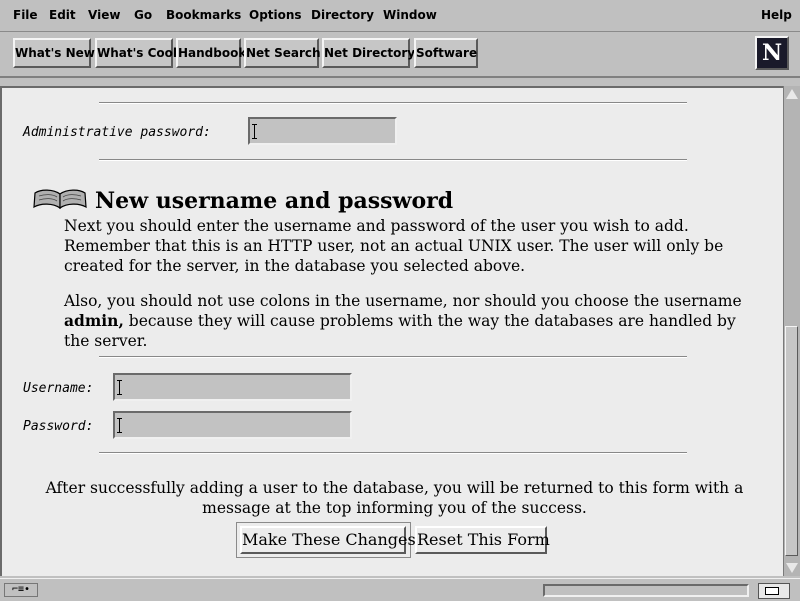 This screenshot has height=601, width=800. Describe the element at coordinates (482, 540) in the screenshot. I see `reset-form-button: Reset This Form` at that location.